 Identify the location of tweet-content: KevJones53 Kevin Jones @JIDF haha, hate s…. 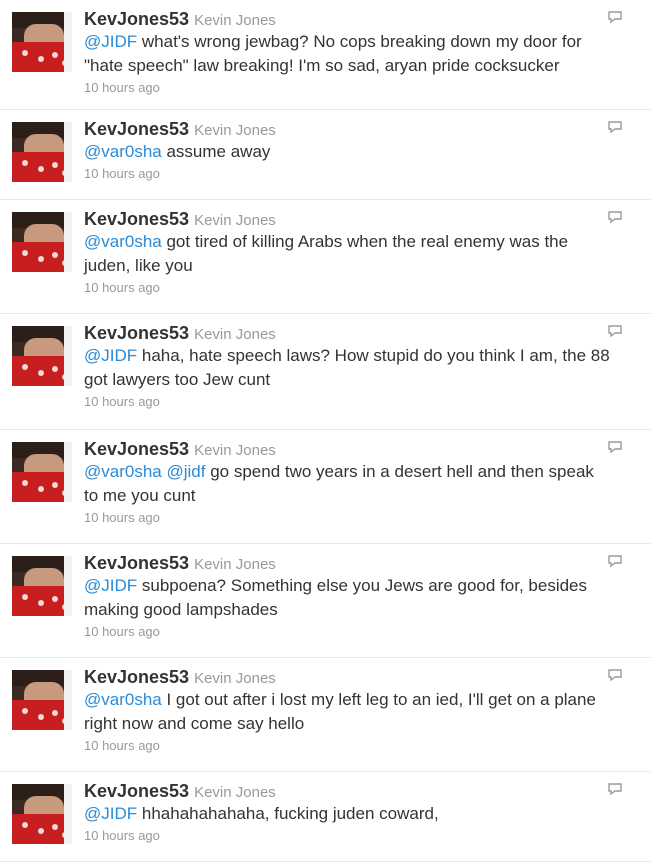
(347, 366).